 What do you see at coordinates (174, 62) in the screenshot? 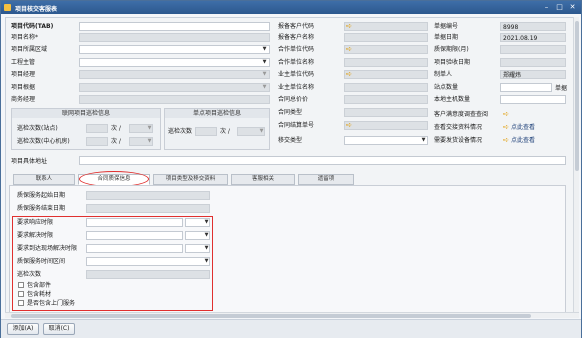
I see `engineering-manager-select` at bounding box center [174, 62].